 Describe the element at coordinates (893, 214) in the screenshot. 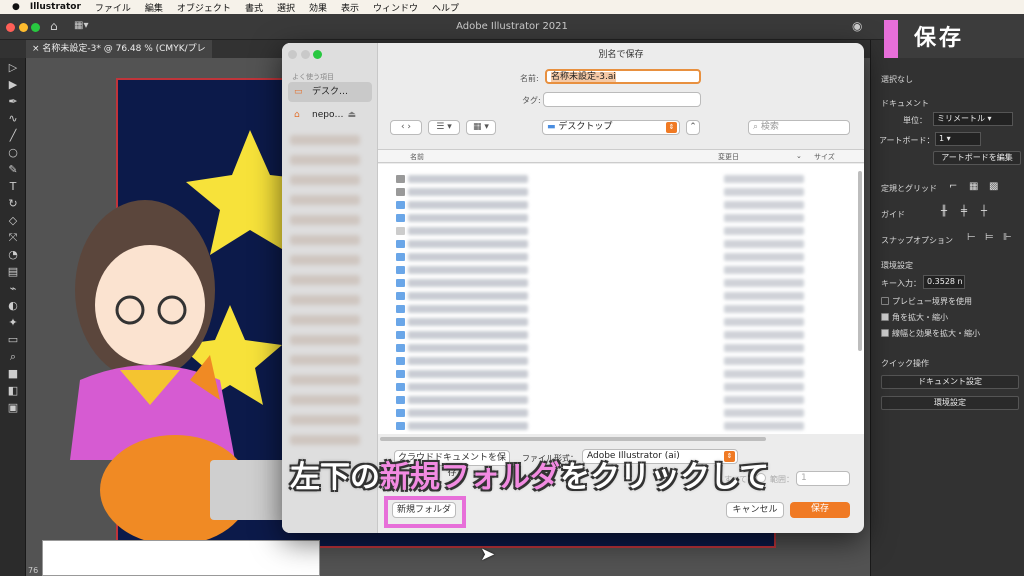

I see `guides-title: ガイド` at that location.